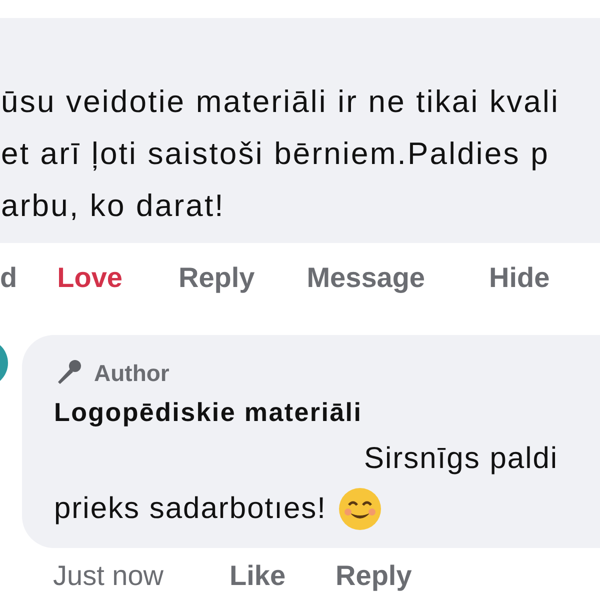  Describe the element at coordinates (89, 278) in the screenshot. I see `reaction-link: Love` at that location.